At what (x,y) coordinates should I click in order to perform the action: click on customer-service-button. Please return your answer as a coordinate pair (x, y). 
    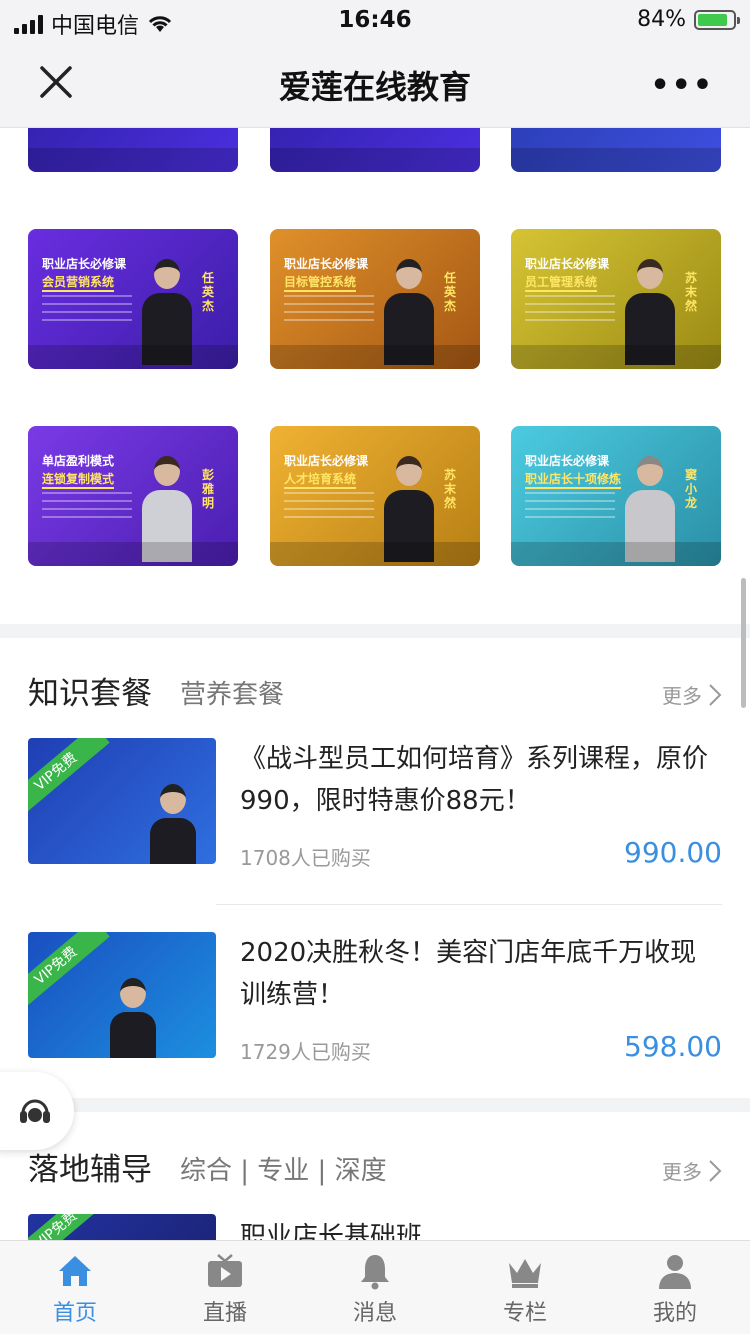
    Looking at the image, I should click on (37, 1111).